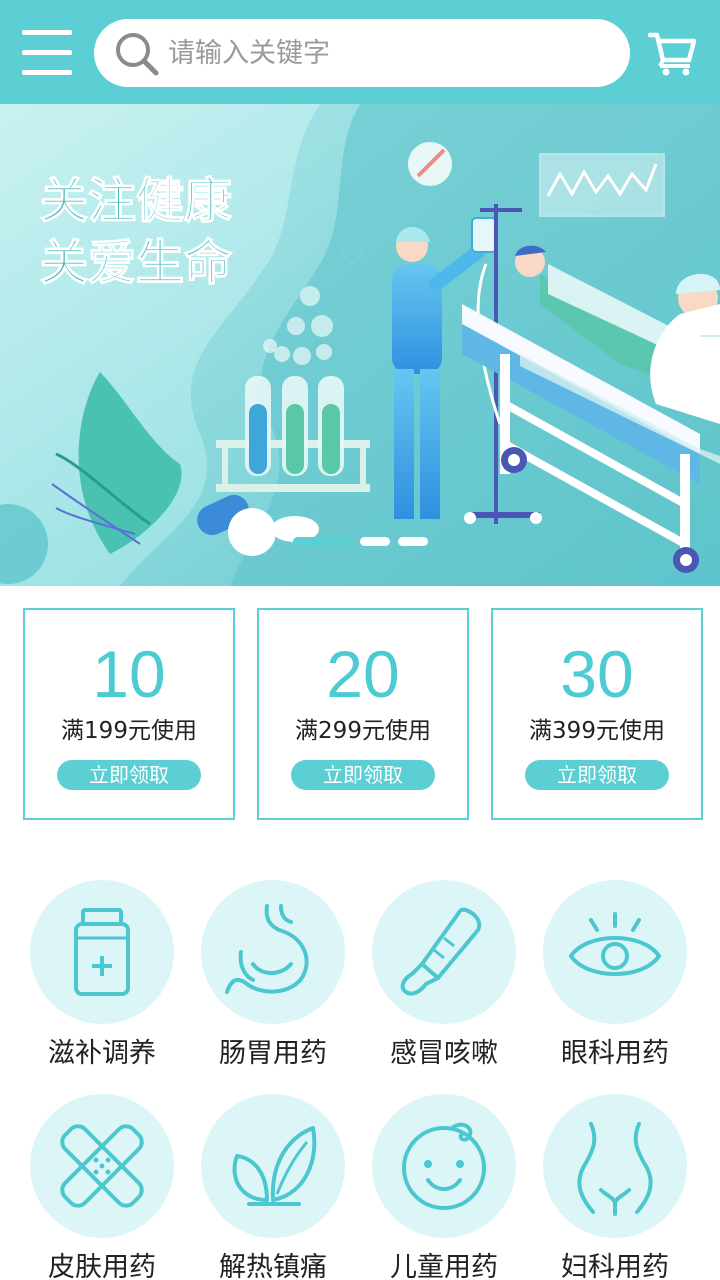 This screenshot has height=1280, width=720. I want to click on category-item: 皮肤用药, so click(102, 1187).